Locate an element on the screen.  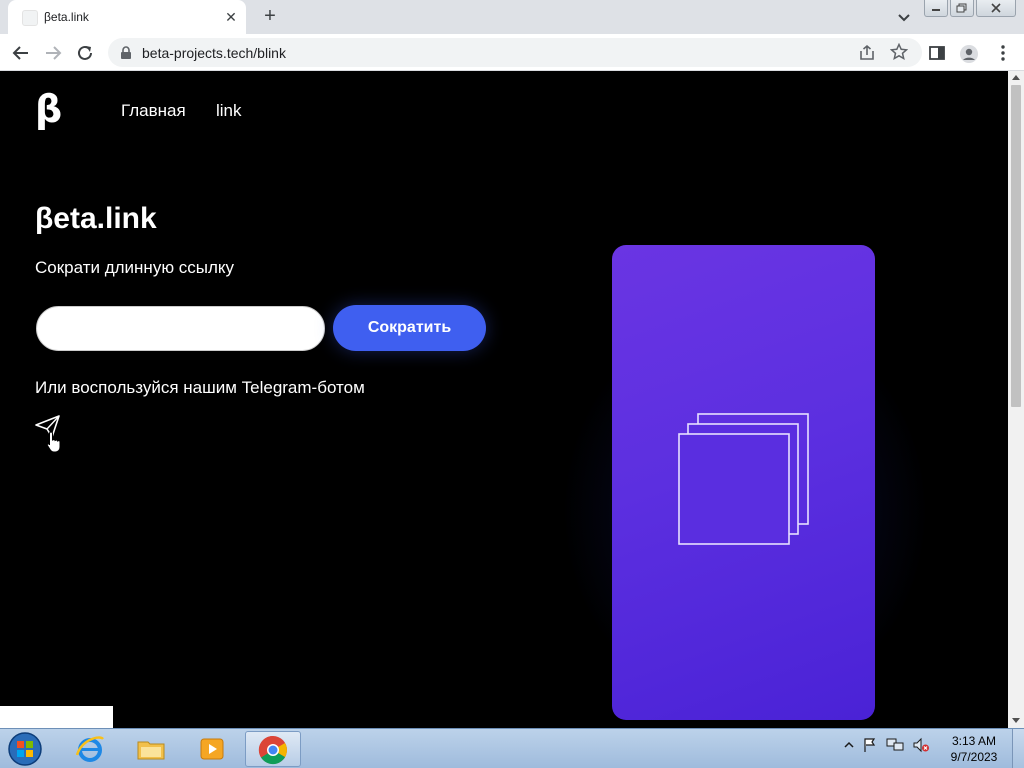
reload-icon is located at coordinates (85, 52).